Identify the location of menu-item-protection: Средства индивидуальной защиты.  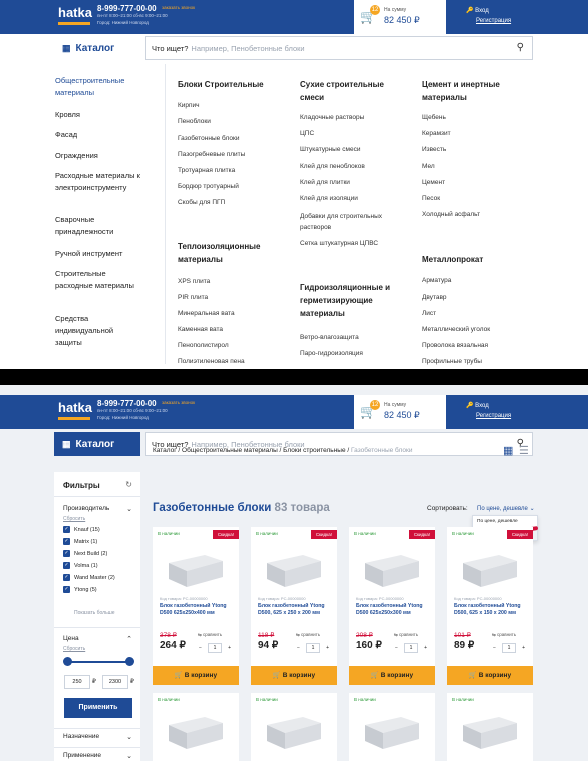
(95, 331).